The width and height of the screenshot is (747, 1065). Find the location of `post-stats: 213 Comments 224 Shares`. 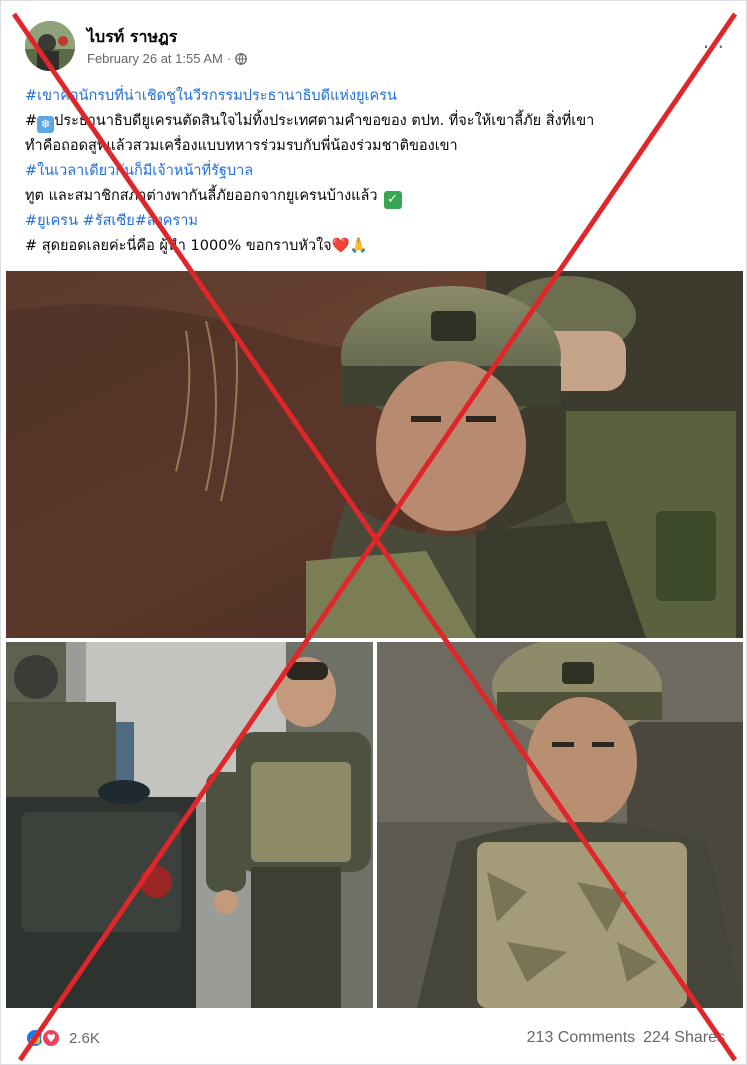

post-stats: 213 Comments 224 Shares is located at coordinates (626, 1038).